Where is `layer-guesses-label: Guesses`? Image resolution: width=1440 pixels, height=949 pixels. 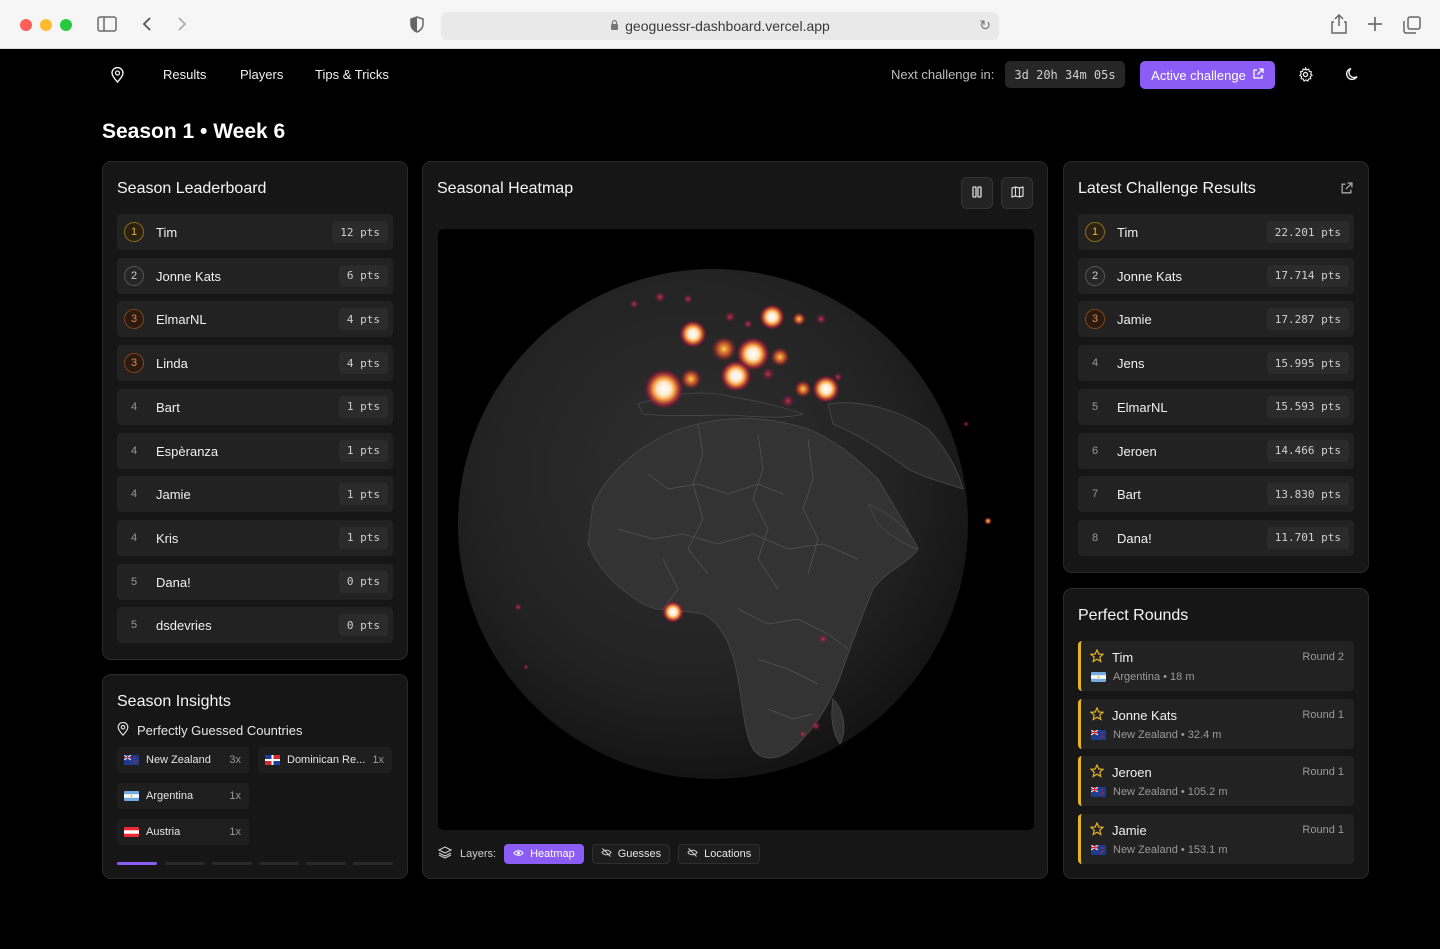 layer-guesses-label: Guesses is located at coordinates (639, 854).